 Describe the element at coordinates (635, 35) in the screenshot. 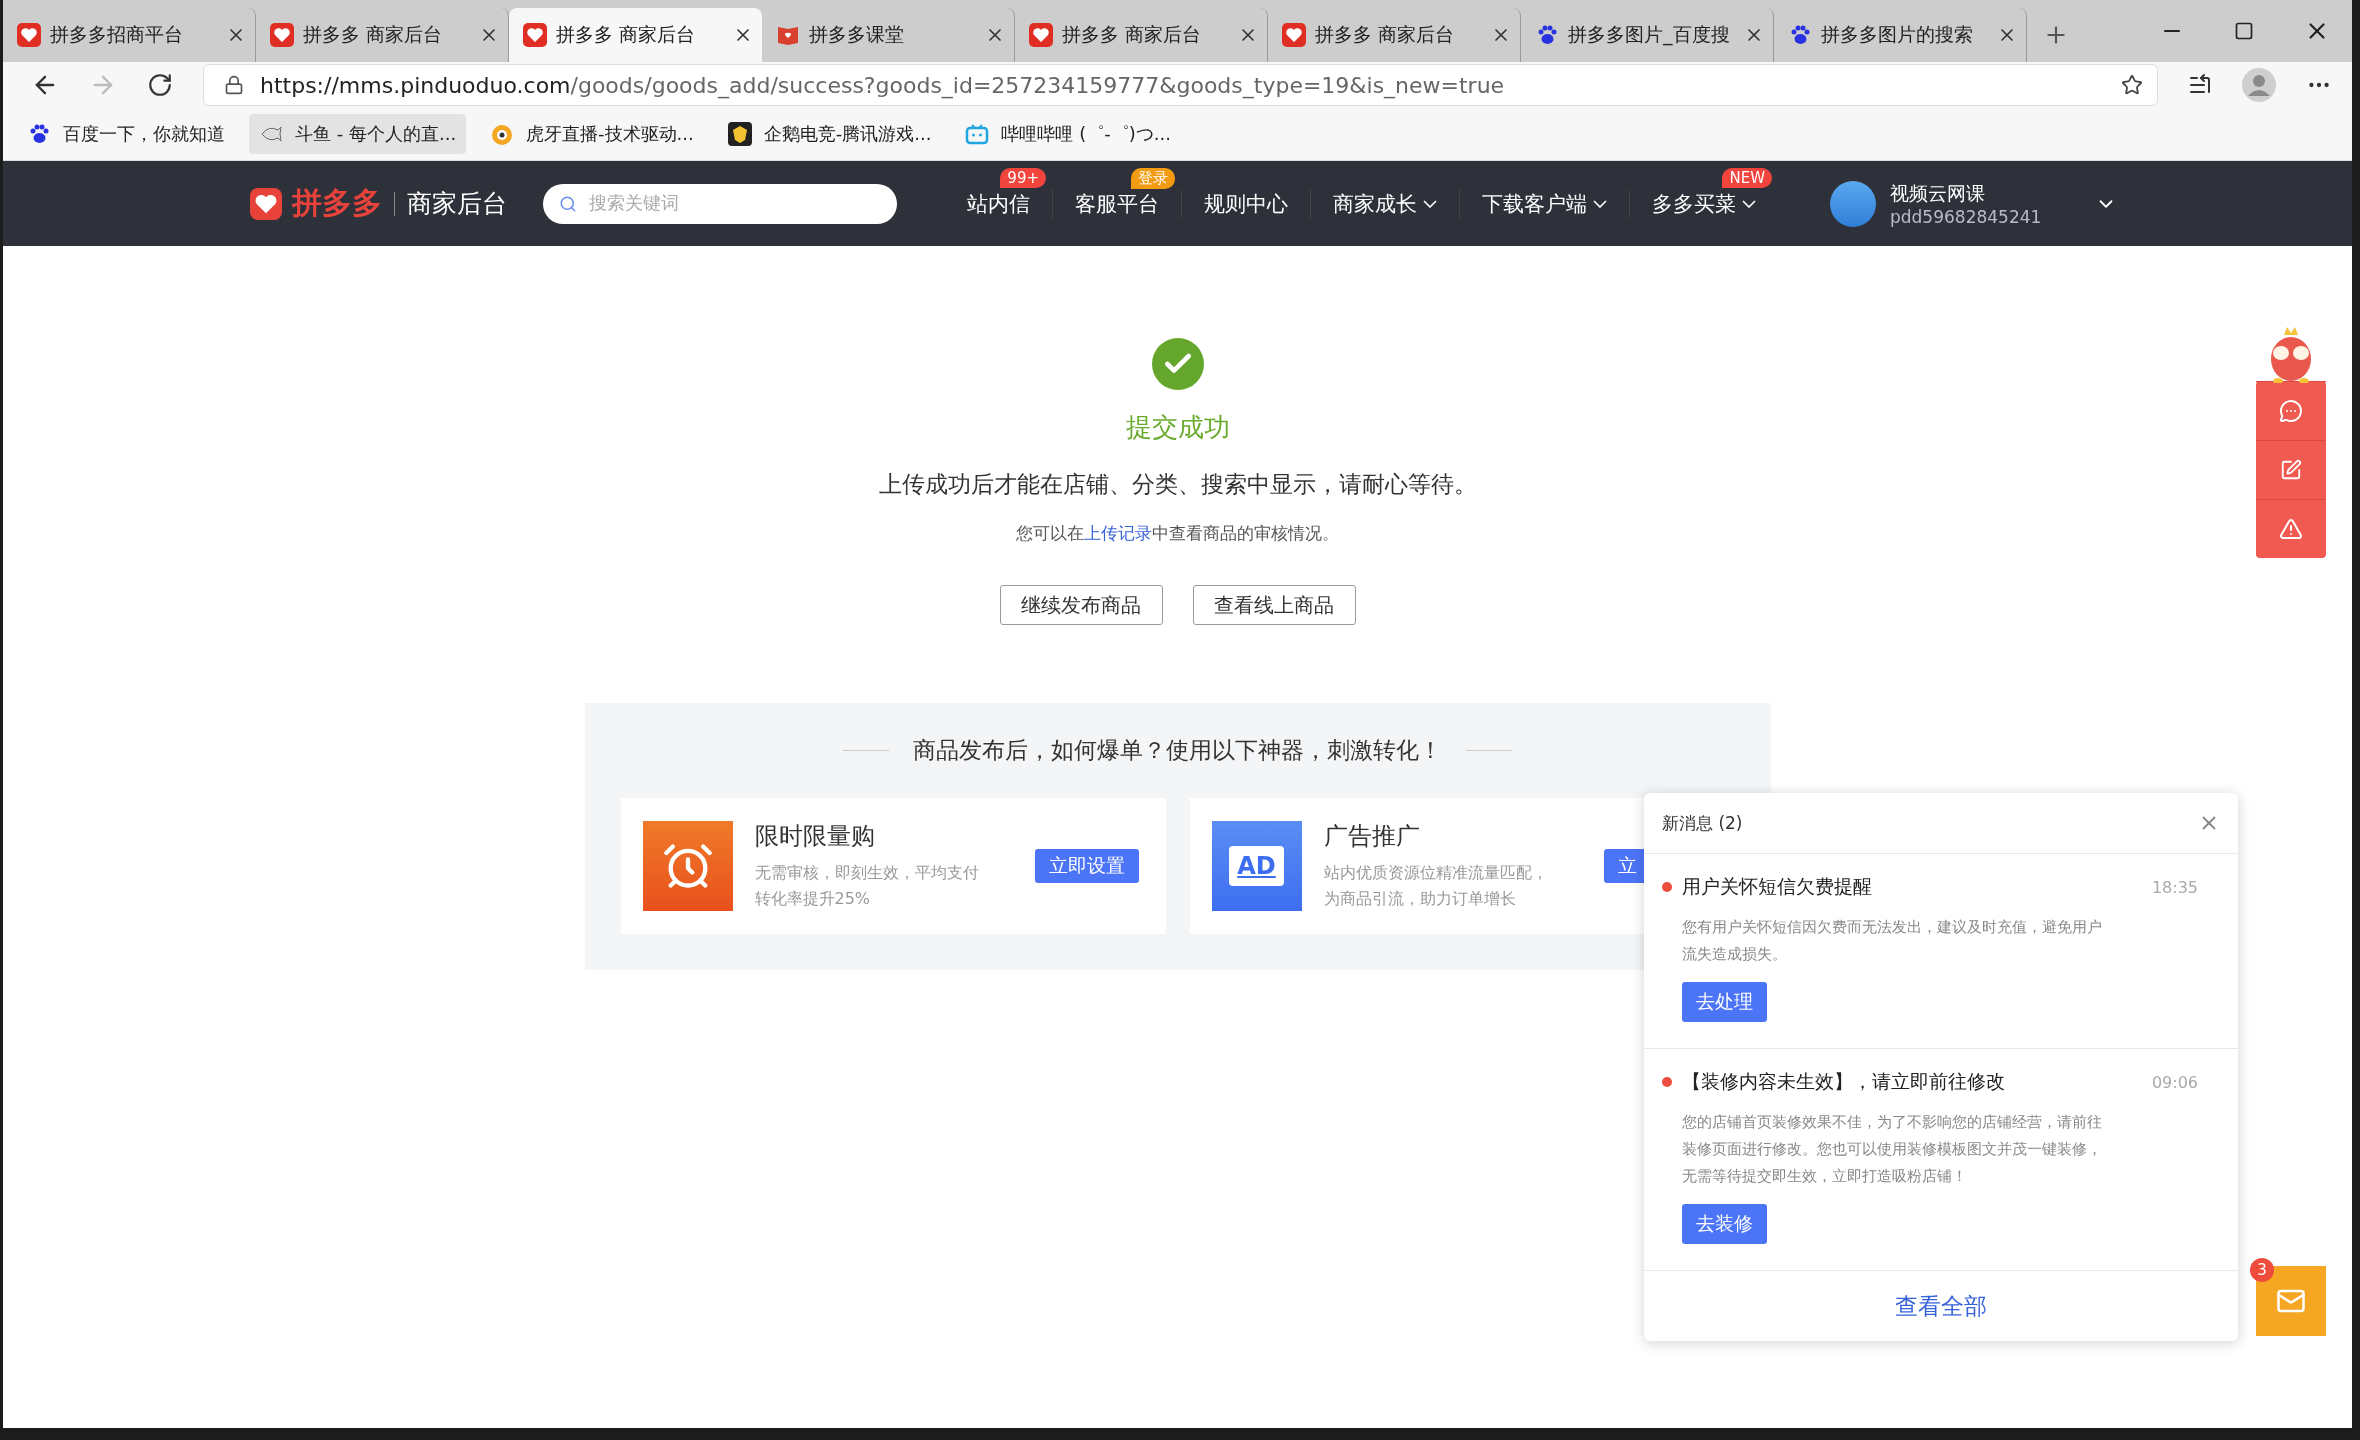

I see `browser-tab: 拼多多 商家后台` at that location.